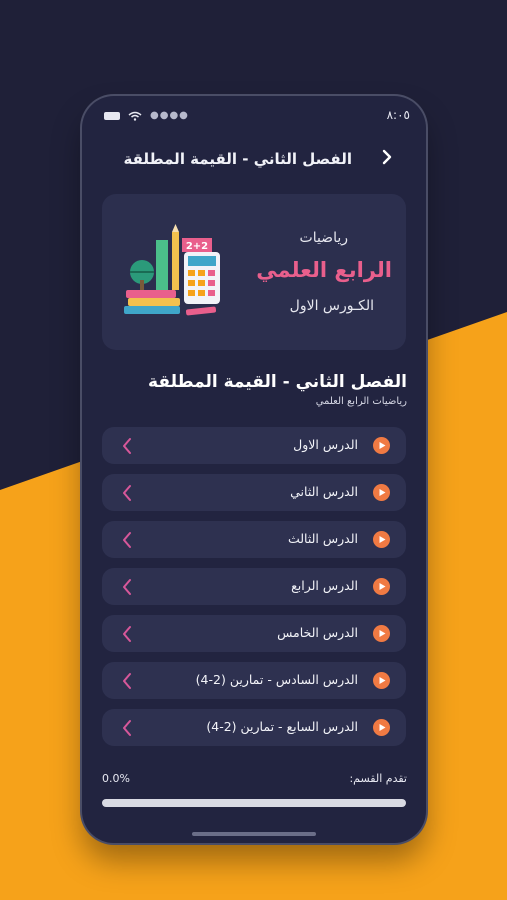 Image resolution: width=507 pixels, height=900 pixels. What do you see at coordinates (322, 538) in the screenshot?
I see `lesson-label: الدرس الثالث` at bounding box center [322, 538].